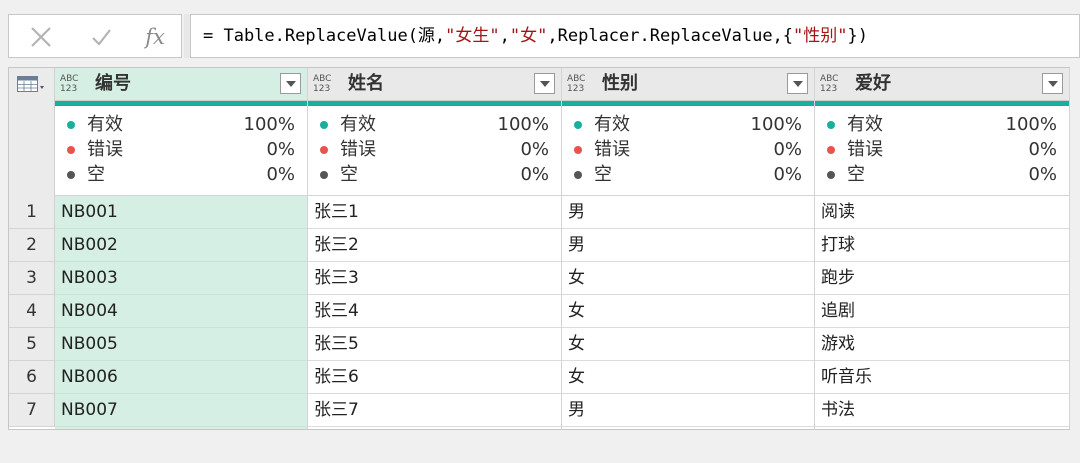  Describe the element at coordinates (434, 311) in the screenshot. I see `table-cell: 张三4` at that location.